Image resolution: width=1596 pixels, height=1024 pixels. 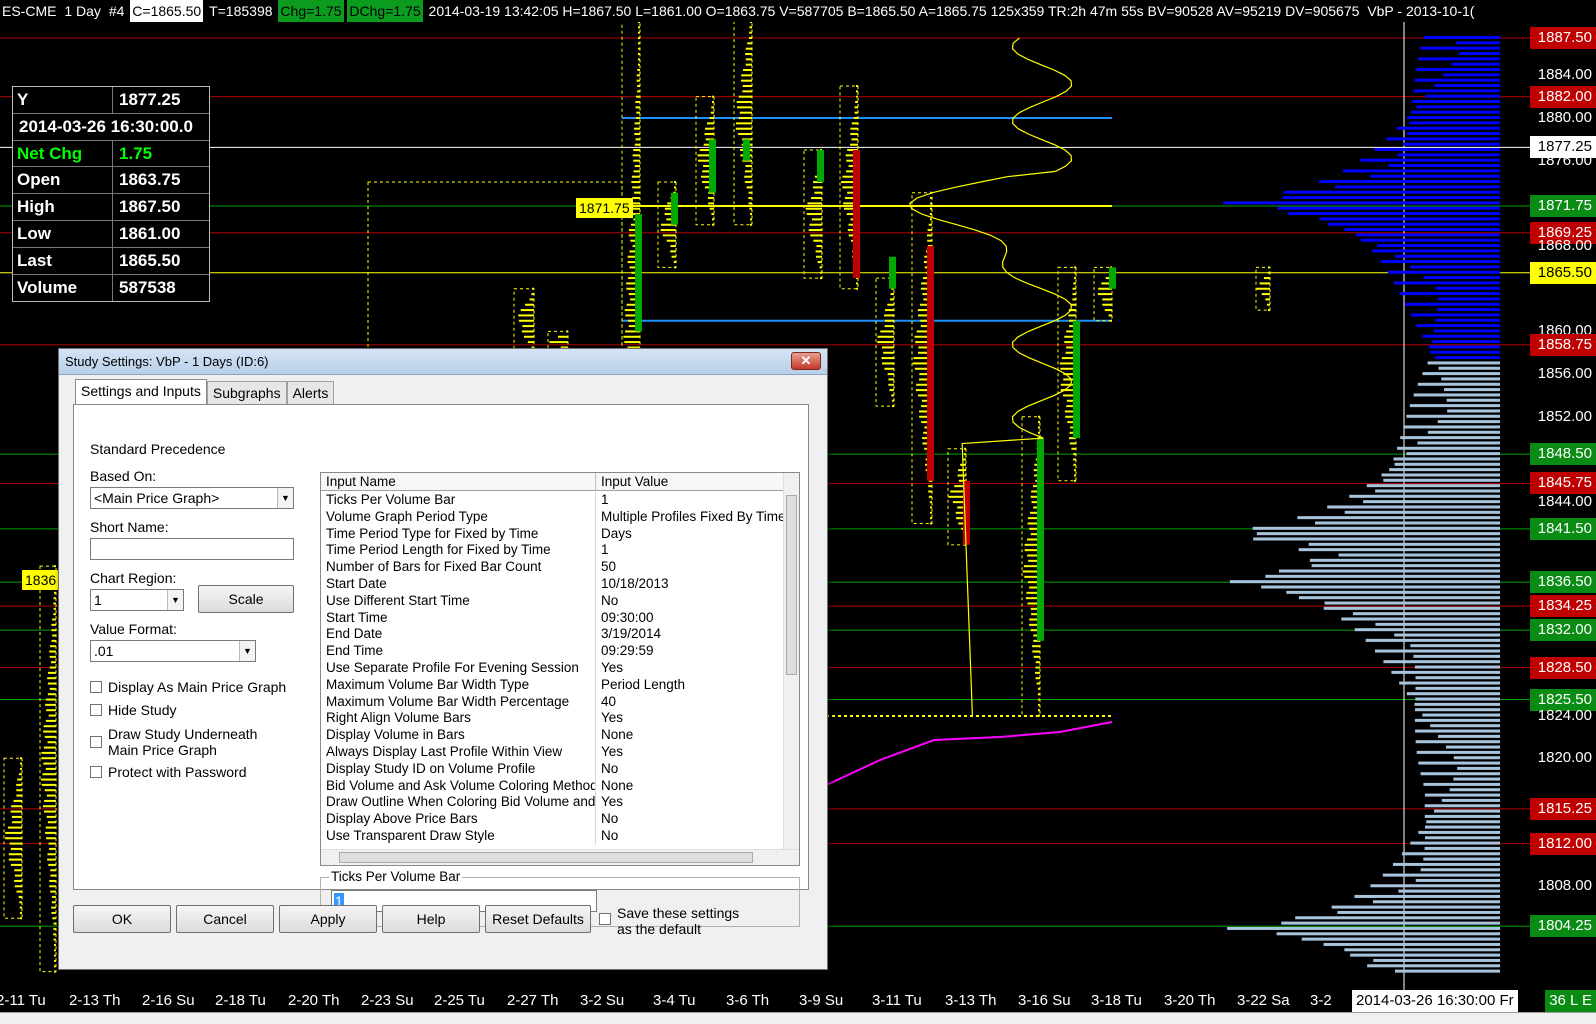 What do you see at coordinates (246, 393) in the screenshot?
I see `tab-subgraphs: Subgraphs` at bounding box center [246, 393].